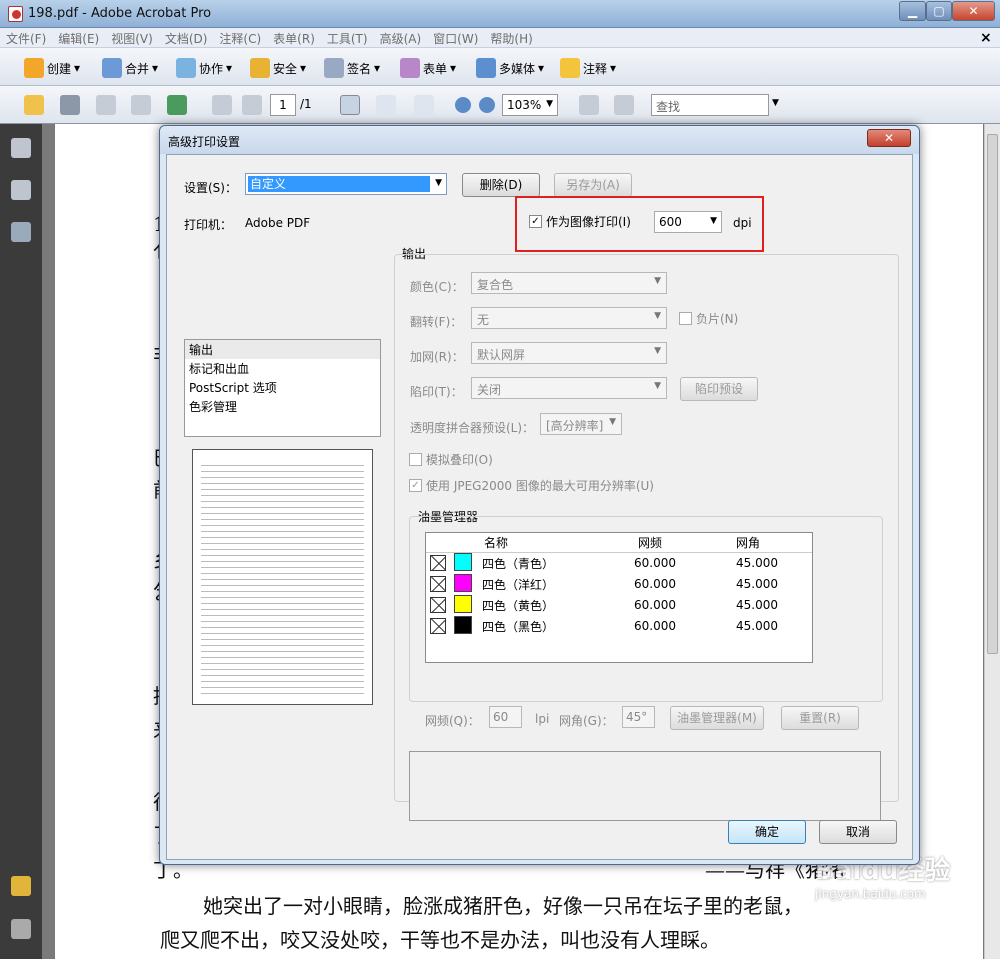 The image size is (1000, 959). Describe the element at coordinates (34, 105) in the screenshot. I see `open-folder-icon` at that location.